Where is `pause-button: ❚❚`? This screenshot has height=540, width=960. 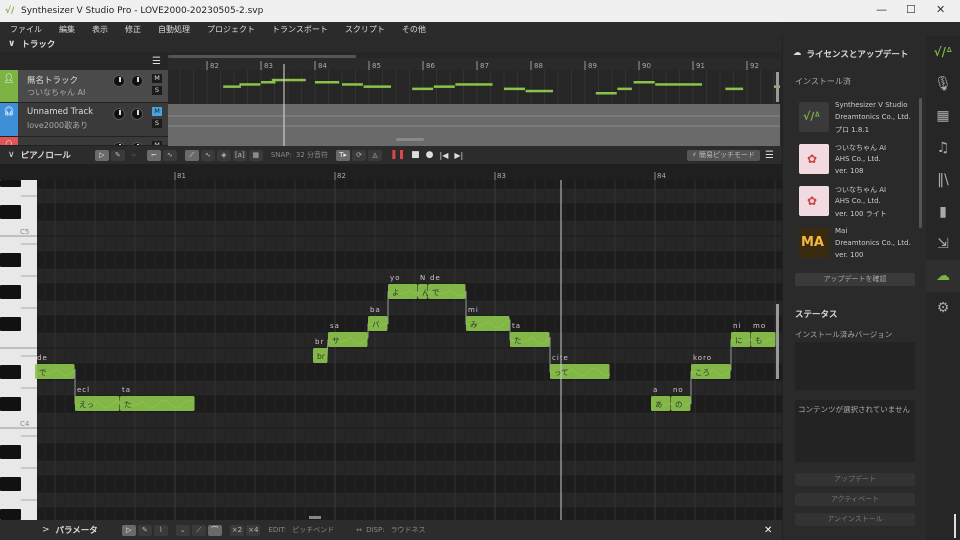
pause-button: ❚❚ is located at coordinates (397, 155).